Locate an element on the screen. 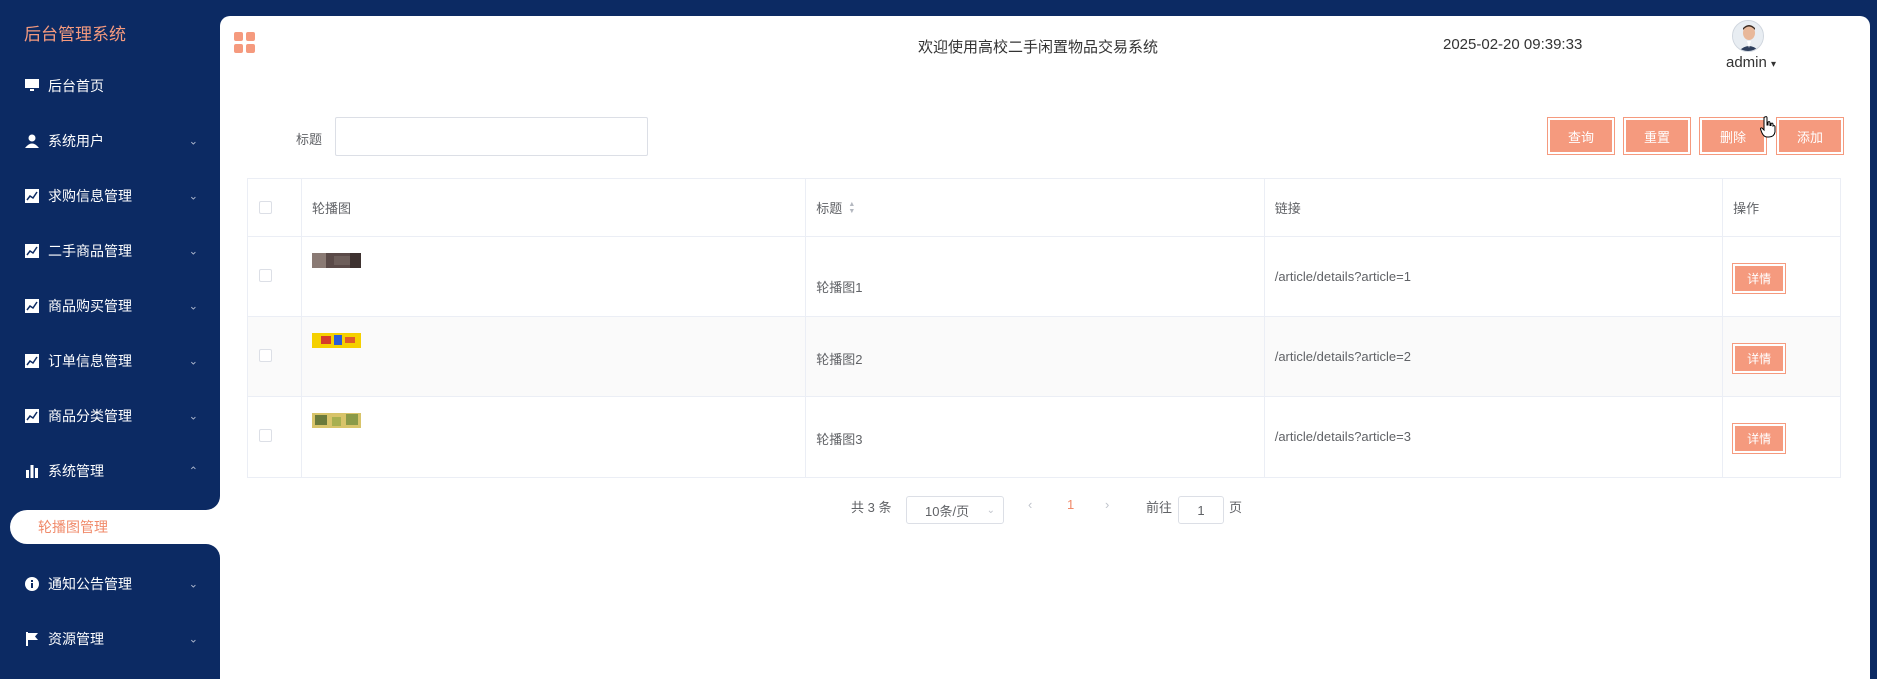  row-title: 轮播图1 is located at coordinates (839, 287).